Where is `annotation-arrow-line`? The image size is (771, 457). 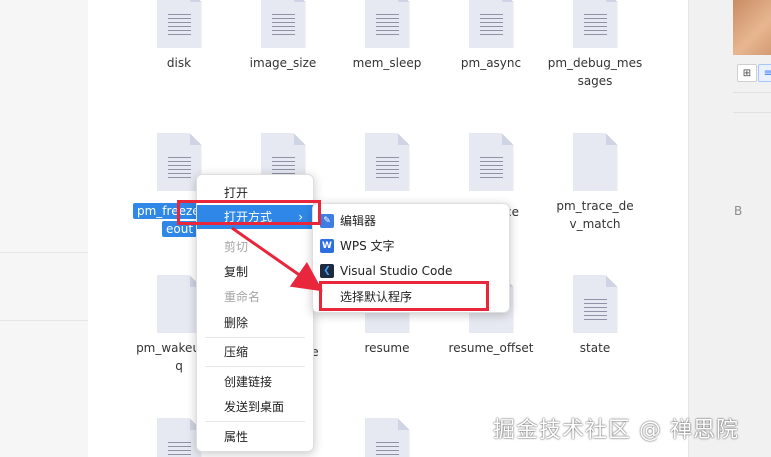 annotation-arrow-line is located at coordinates (277, 259).